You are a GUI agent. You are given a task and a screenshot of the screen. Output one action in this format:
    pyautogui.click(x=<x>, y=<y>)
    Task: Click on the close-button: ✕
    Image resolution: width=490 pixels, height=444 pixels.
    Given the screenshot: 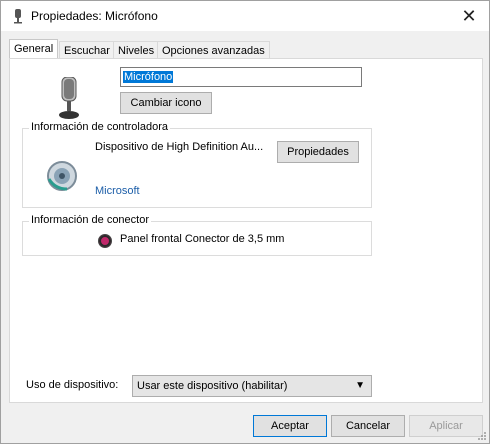 What is the action you would take?
    pyautogui.click(x=469, y=16)
    